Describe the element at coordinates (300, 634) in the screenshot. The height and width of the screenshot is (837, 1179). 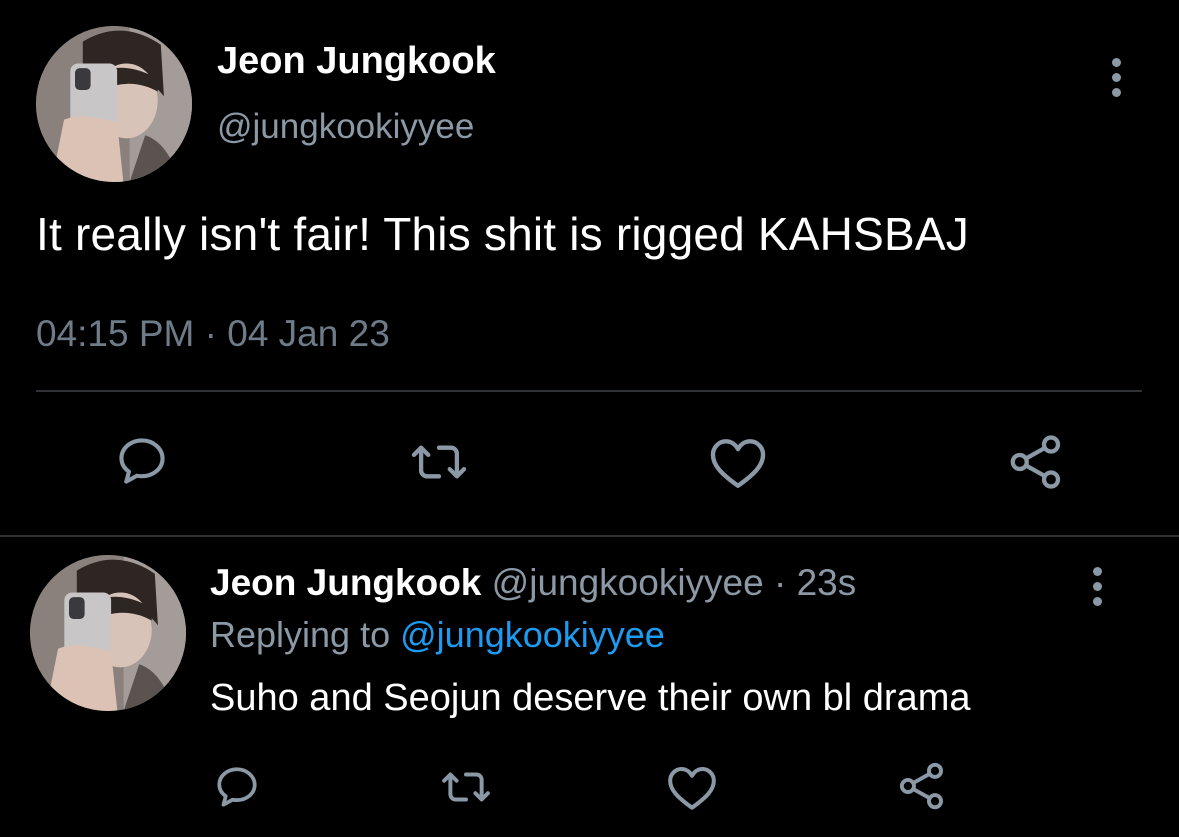
I see `replying-to-label: Replying to` at that location.